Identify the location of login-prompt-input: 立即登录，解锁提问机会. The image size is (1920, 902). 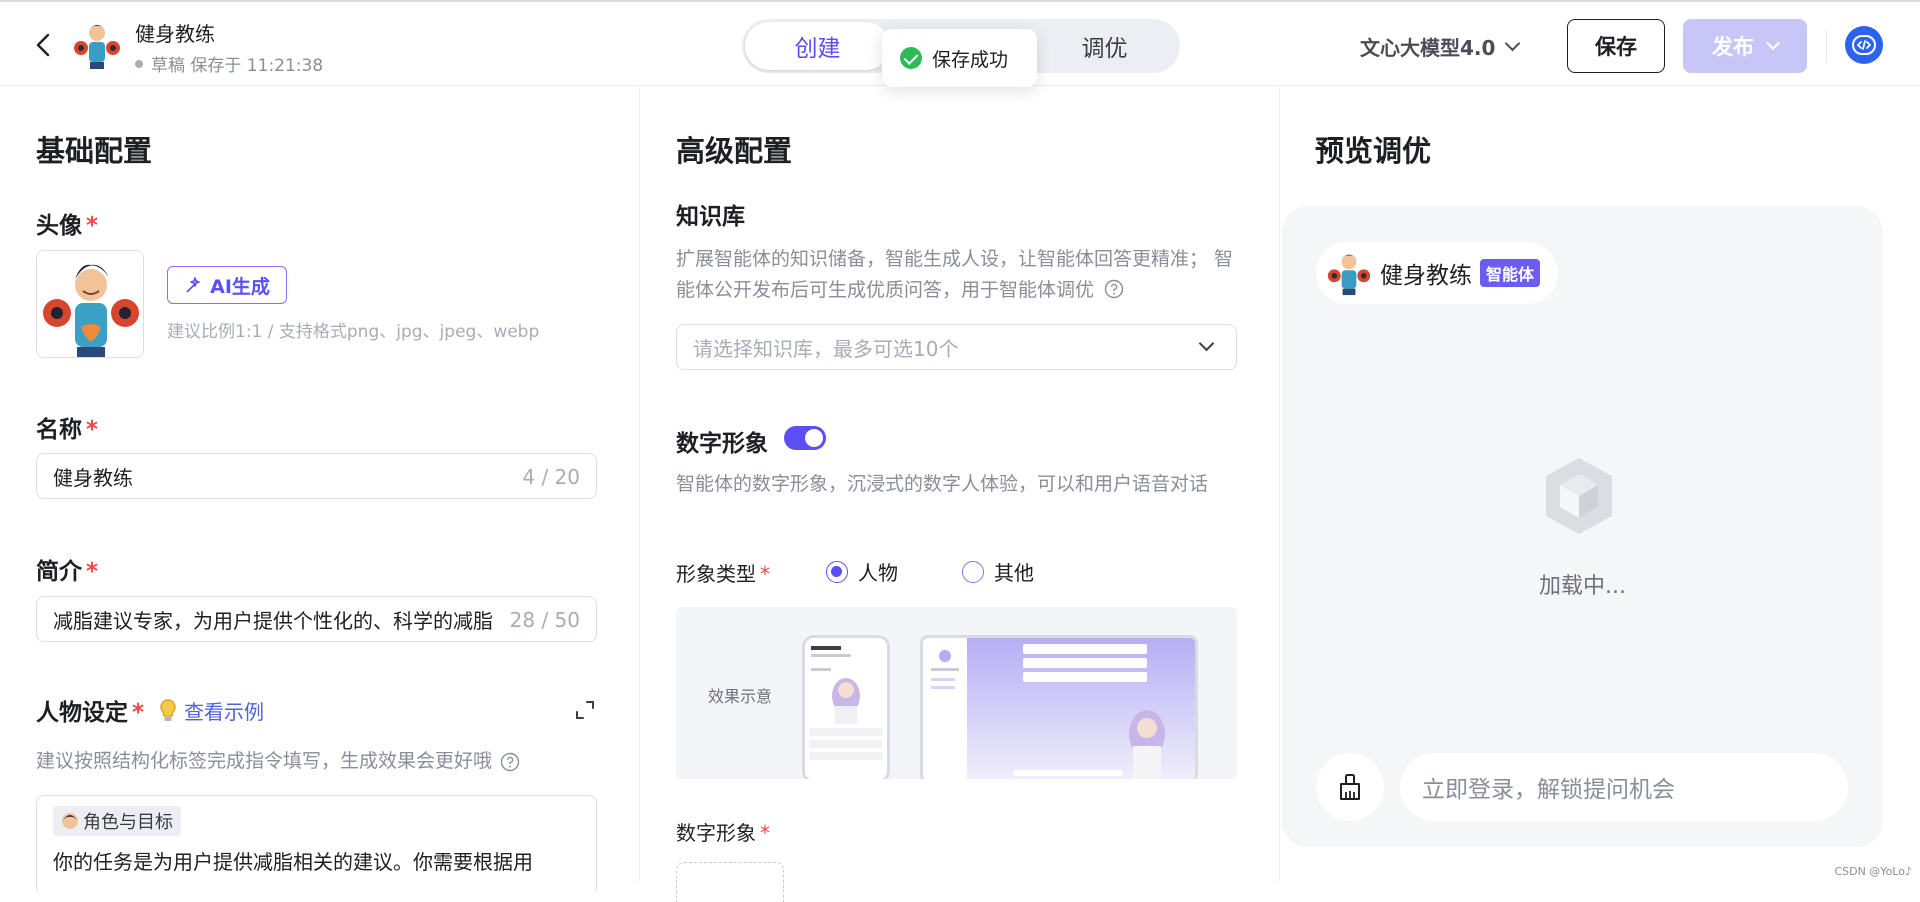
(1624, 787).